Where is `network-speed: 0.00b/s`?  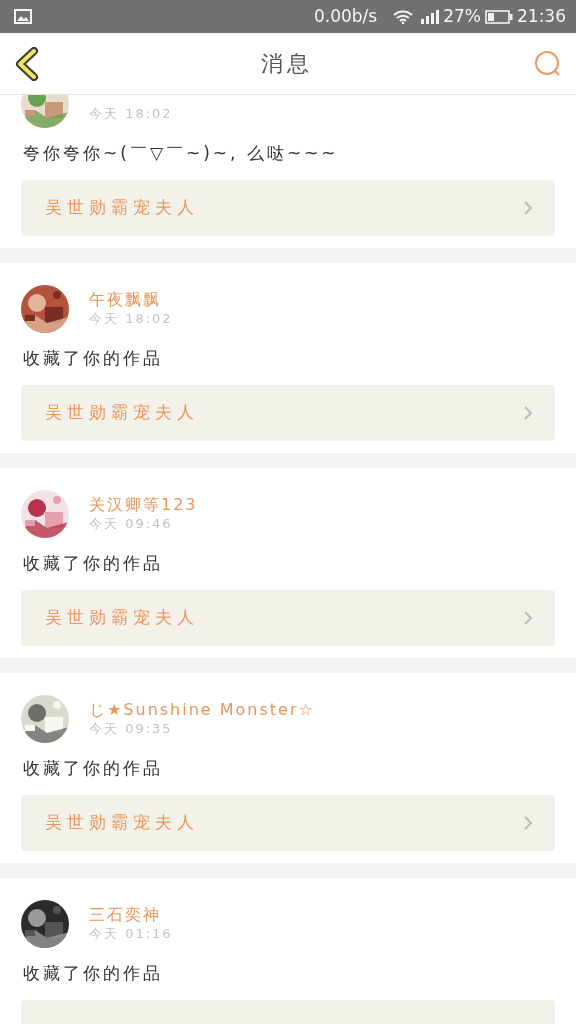 network-speed: 0.00b/s is located at coordinates (345, 16).